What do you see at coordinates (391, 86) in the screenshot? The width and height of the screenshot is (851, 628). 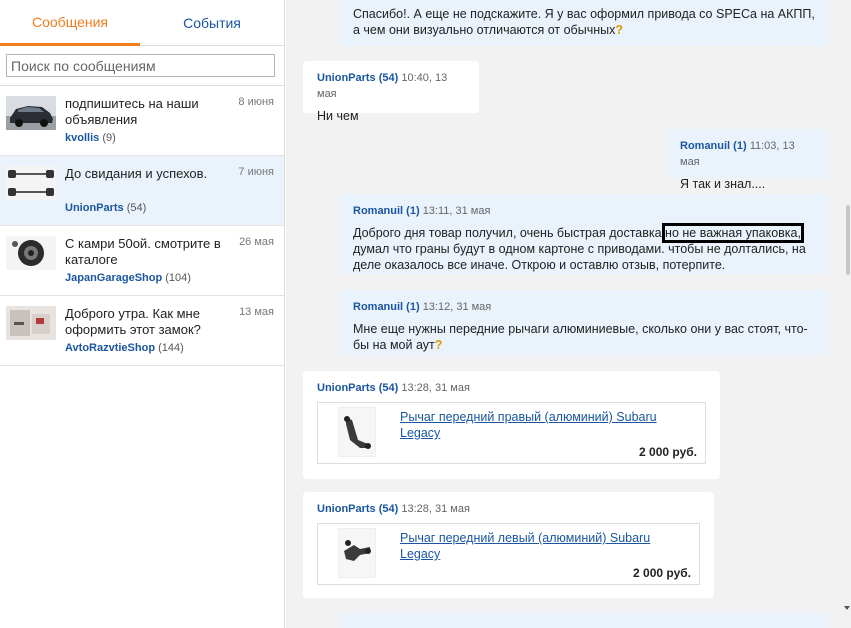 I see `message-meta: UnionParts (54) 10:40, 13 мая` at bounding box center [391, 86].